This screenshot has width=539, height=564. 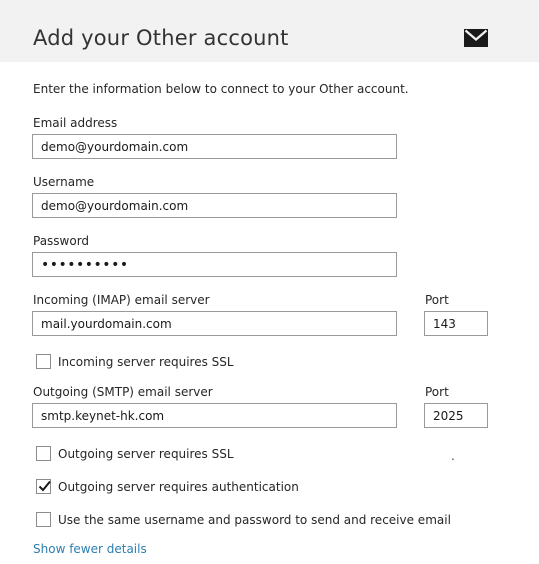 I want to click on username-field, so click(x=214, y=205).